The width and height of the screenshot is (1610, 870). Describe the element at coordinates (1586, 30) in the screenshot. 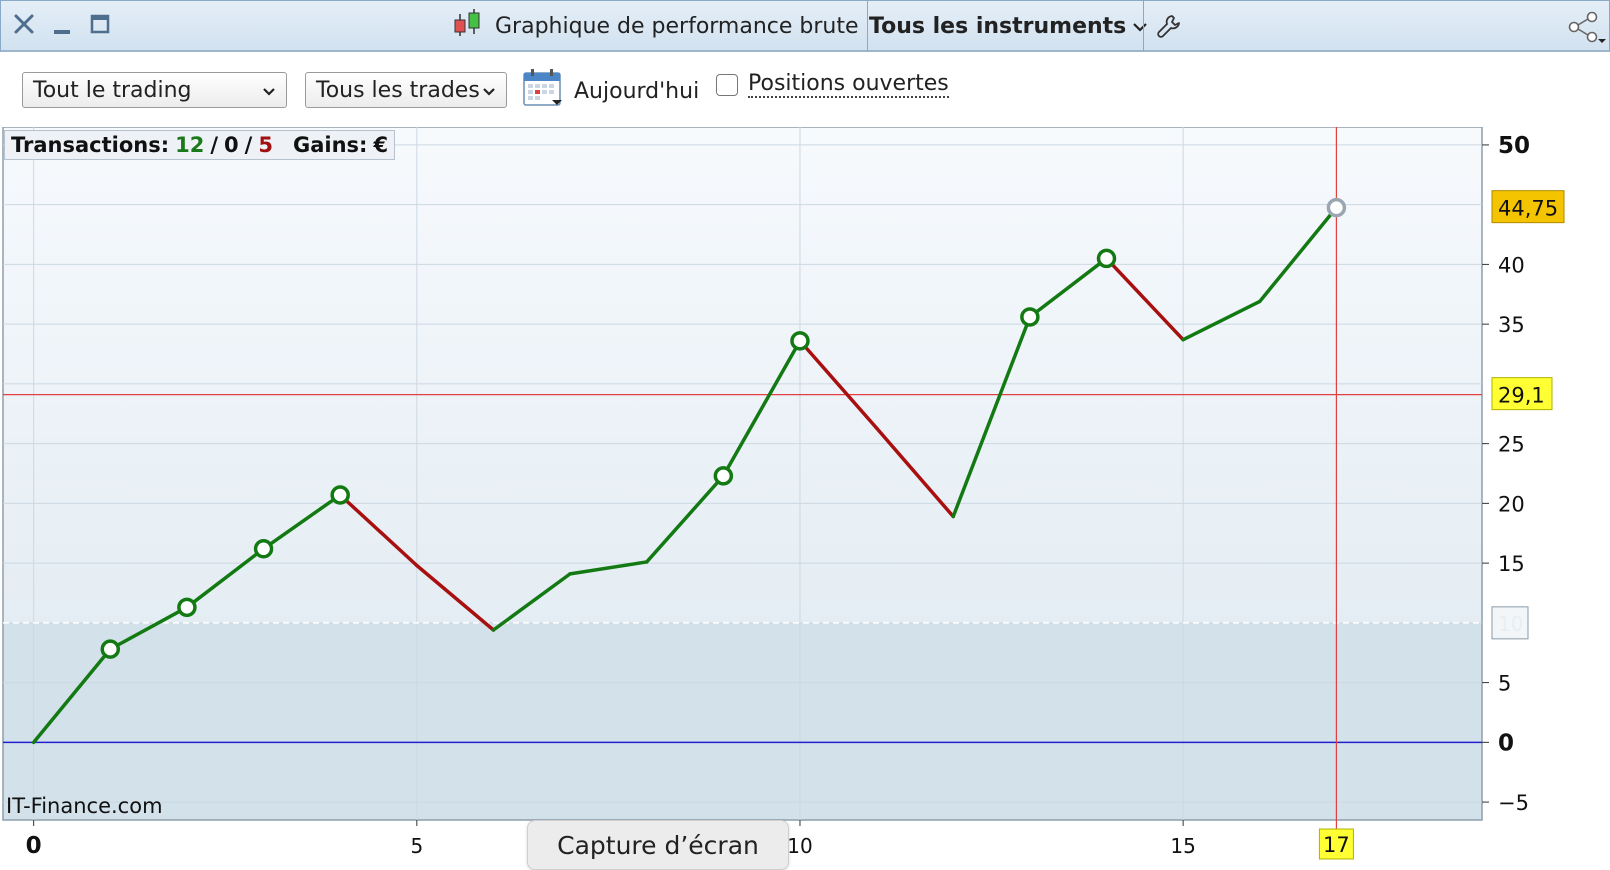

I see `share-icon` at that location.